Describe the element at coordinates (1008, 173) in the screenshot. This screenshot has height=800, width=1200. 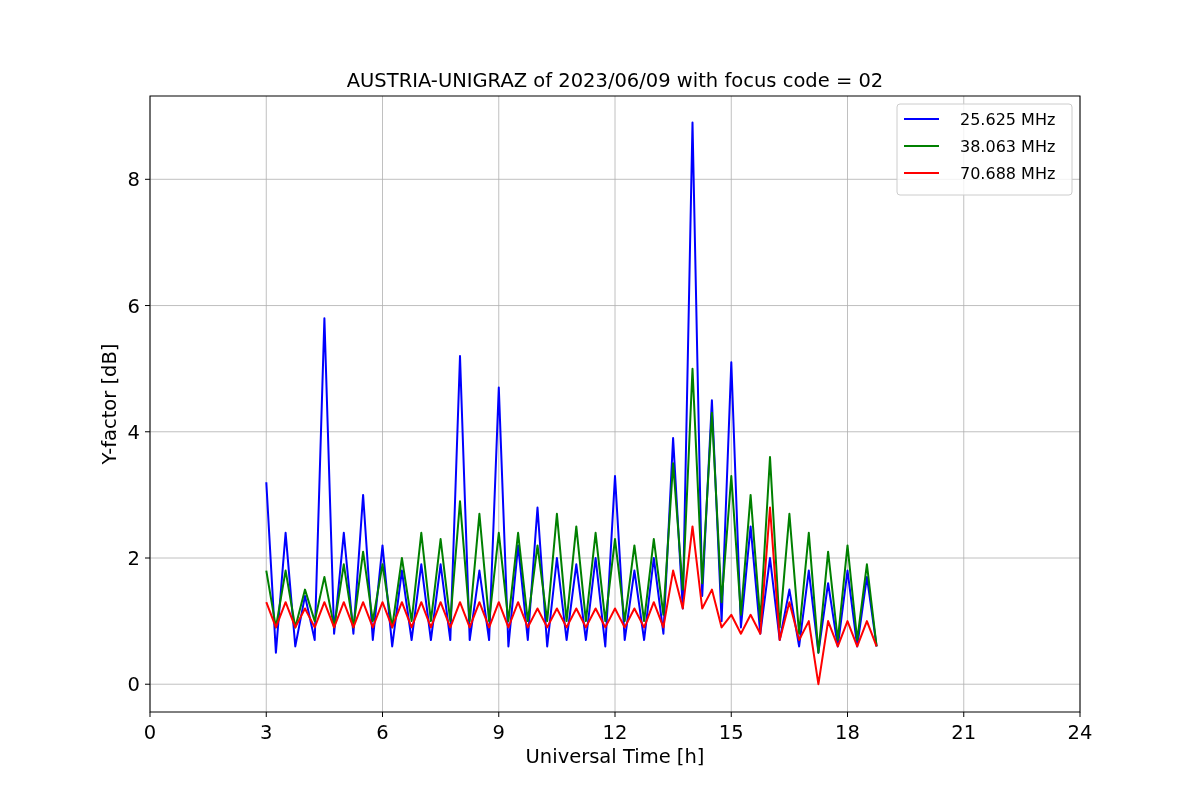
I see `legend-label: 70.688 MHz` at that location.